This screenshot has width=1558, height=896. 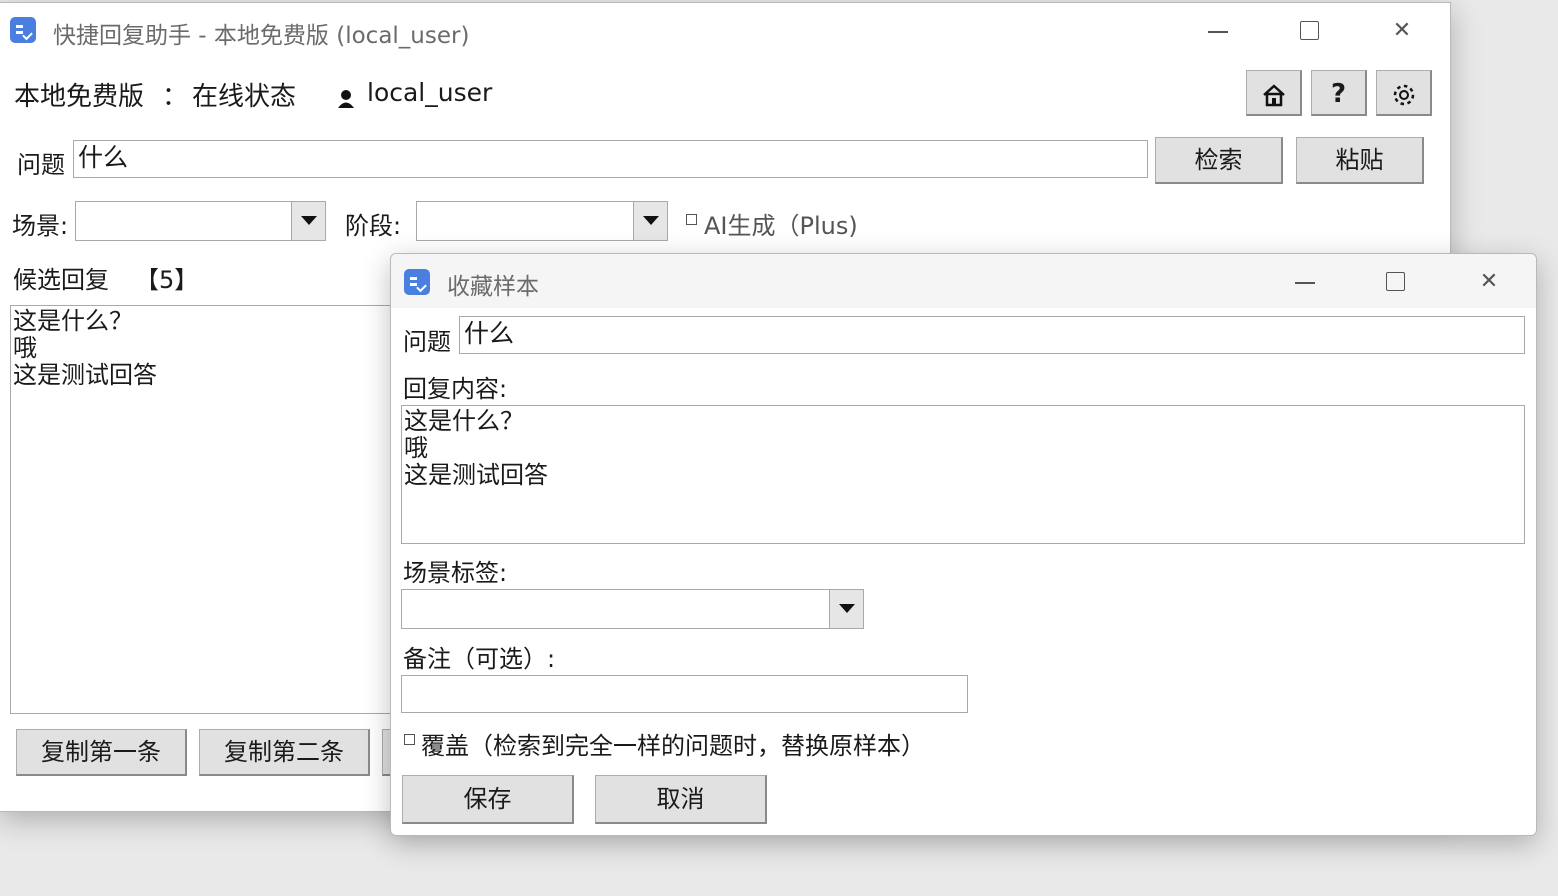 What do you see at coordinates (1360, 160) in the screenshot?
I see `paste-button: 粘贴` at bounding box center [1360, 160].